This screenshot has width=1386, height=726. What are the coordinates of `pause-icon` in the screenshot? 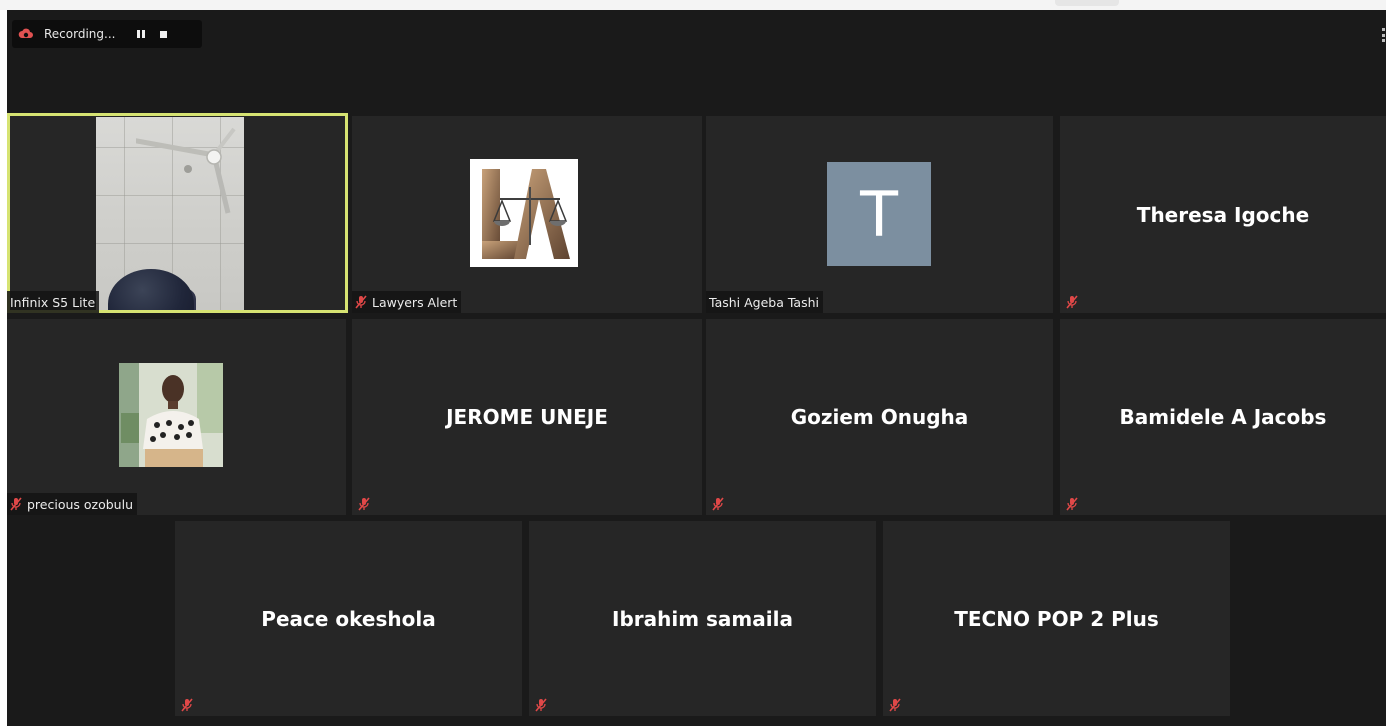 It's located at (141, 34).